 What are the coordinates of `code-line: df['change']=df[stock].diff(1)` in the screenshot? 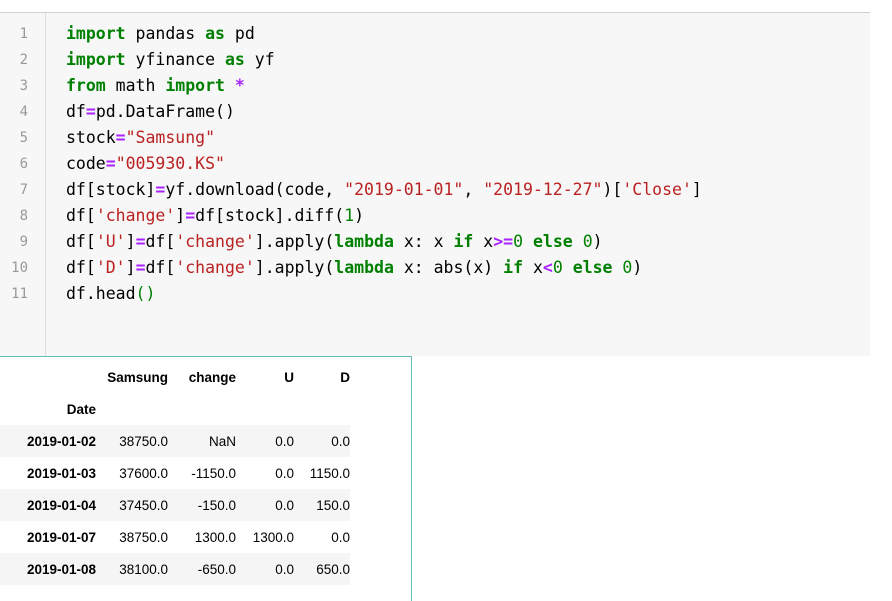 It's located at (215, 216).